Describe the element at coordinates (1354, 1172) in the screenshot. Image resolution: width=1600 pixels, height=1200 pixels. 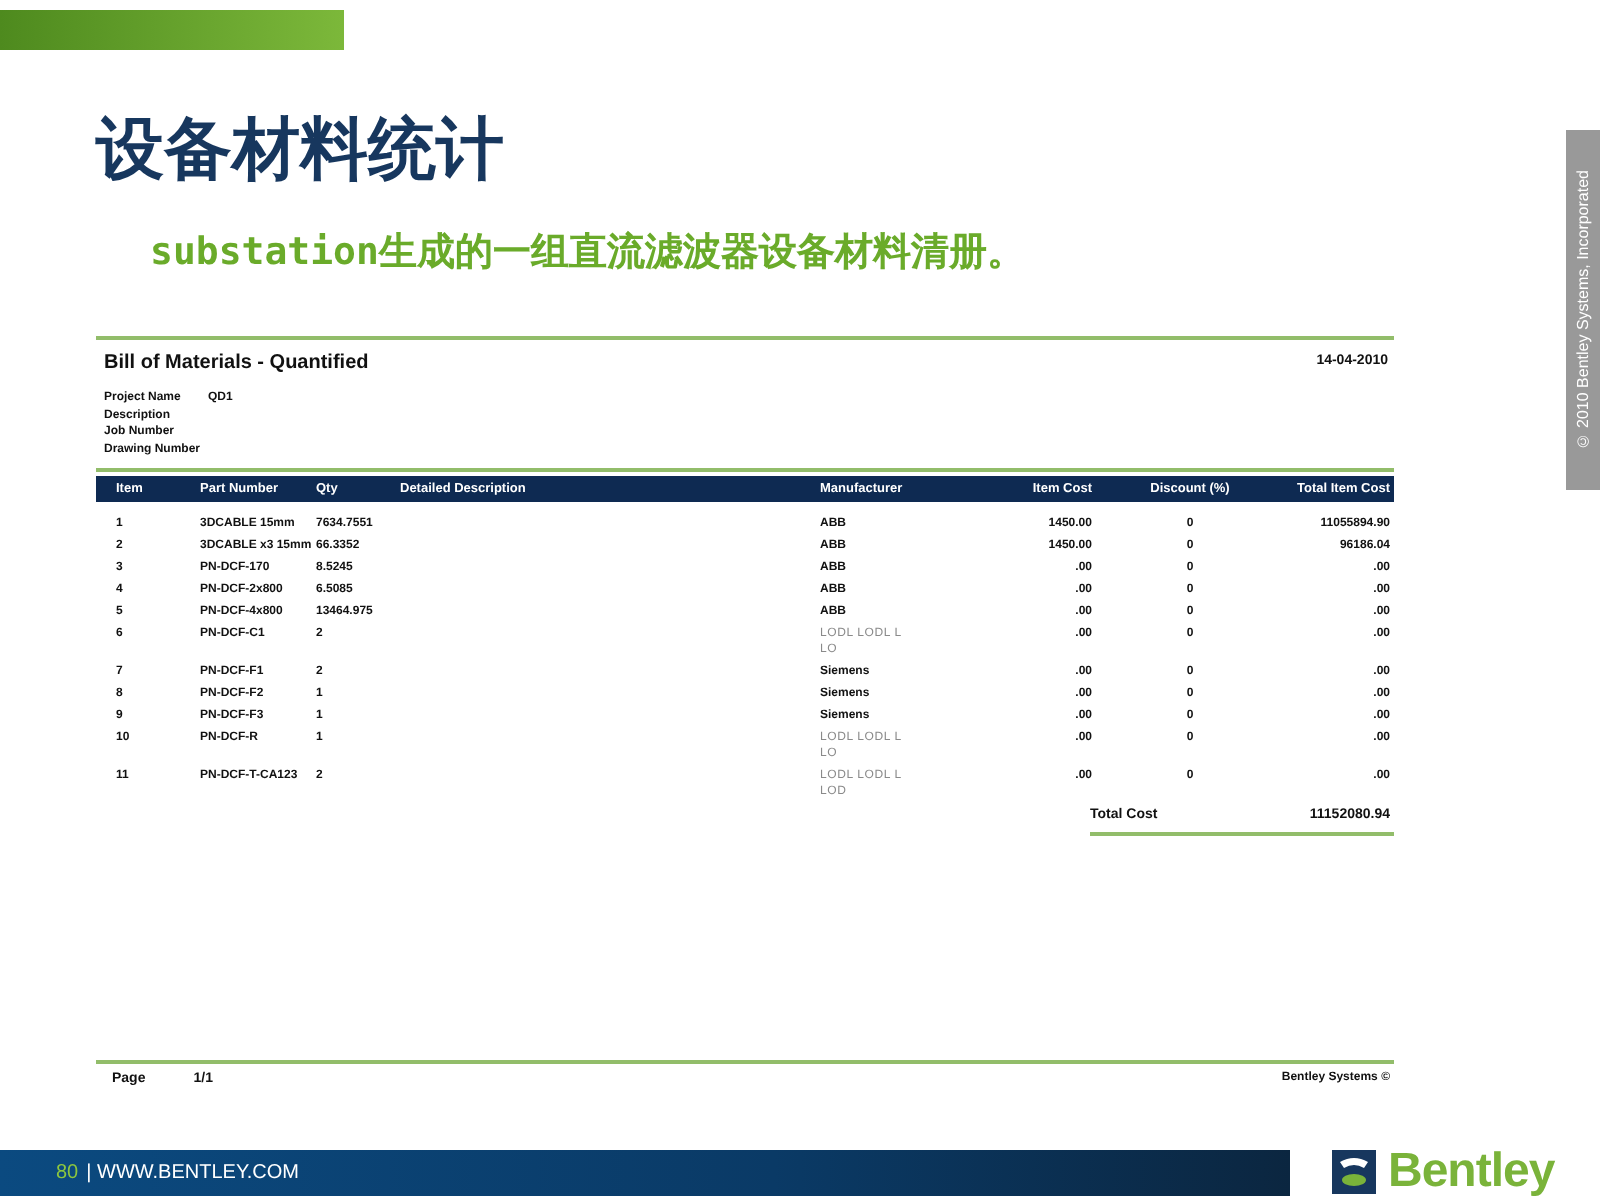
I see `logo-icon` at that location.